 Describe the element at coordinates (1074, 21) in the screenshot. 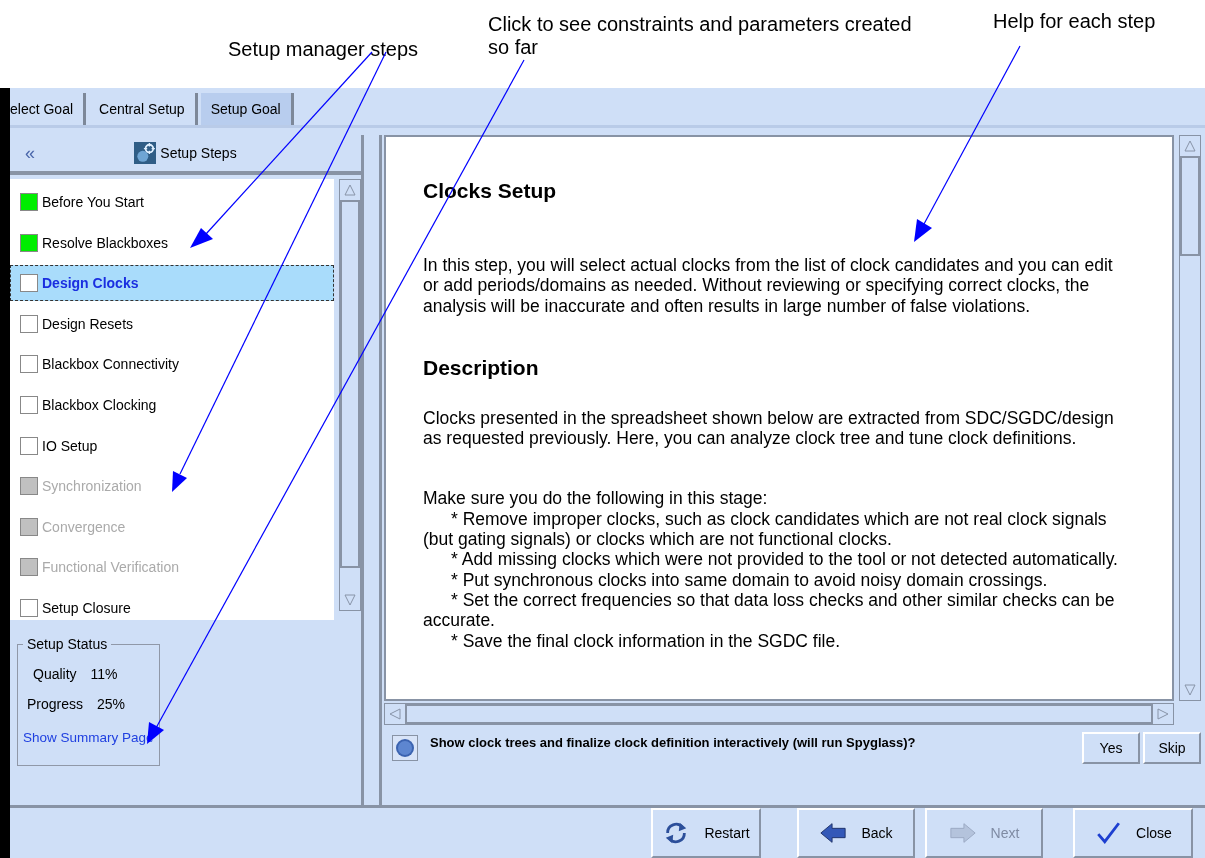

I see `annotation-label: Help for each step` at that location.